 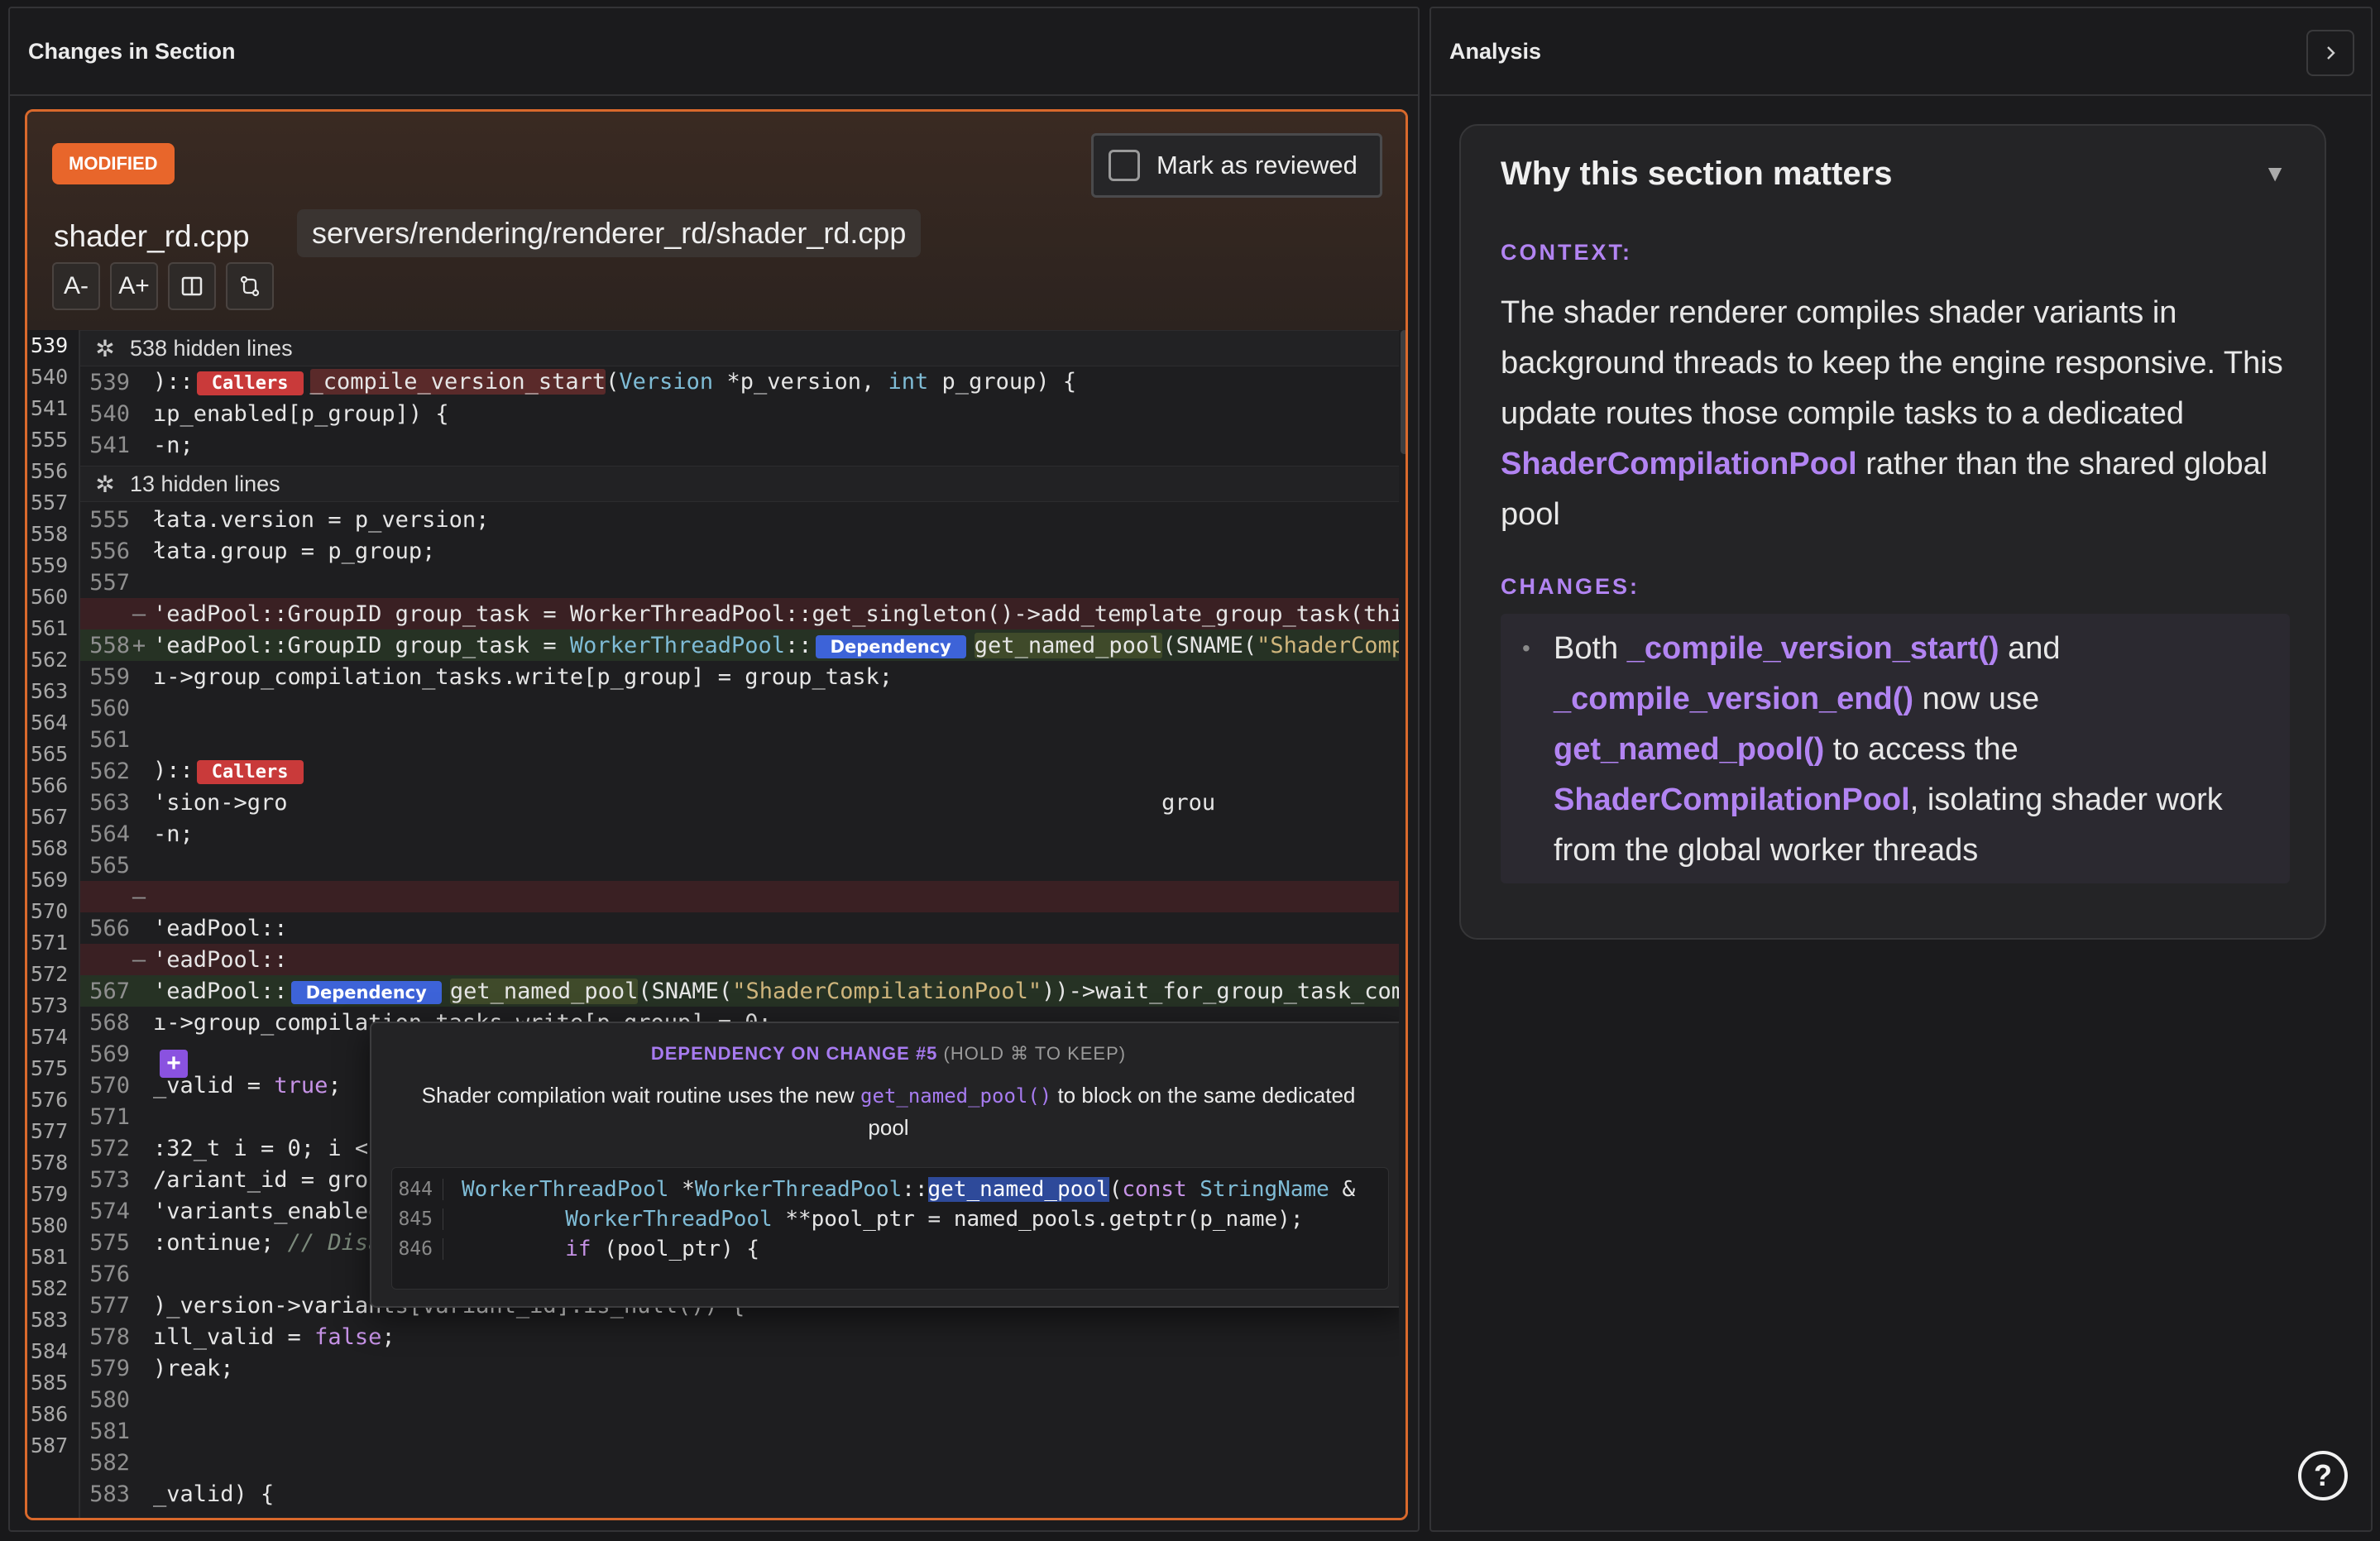 What do you see at coordinates (76, 286) in the screenshot?
I see `font-decrease-button: A-` at bounding box center [76, 286].